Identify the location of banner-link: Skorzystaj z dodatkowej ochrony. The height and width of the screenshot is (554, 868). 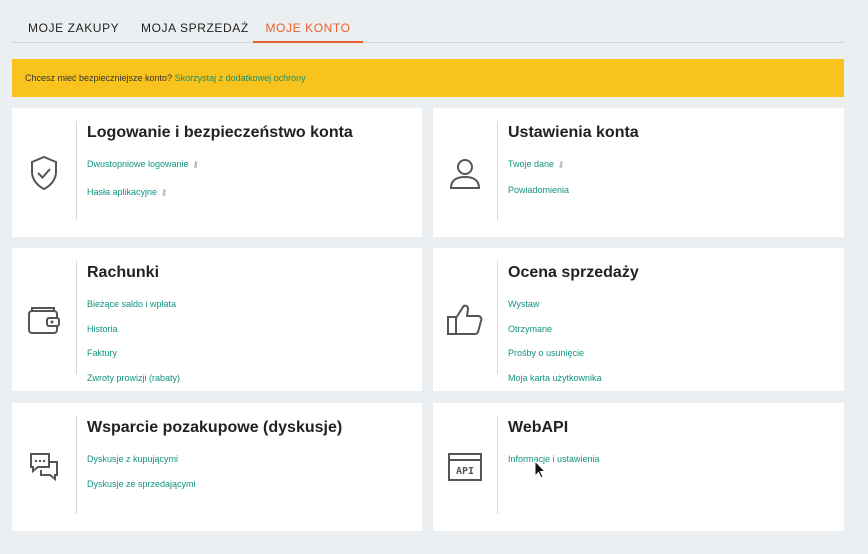
(240, 78).